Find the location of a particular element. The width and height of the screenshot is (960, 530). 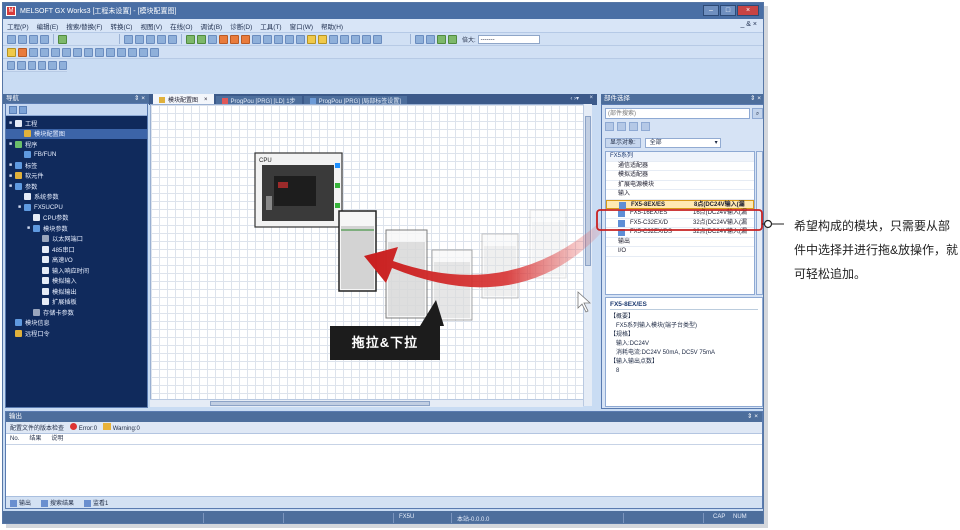

close-button: × is located at coordinates (748, 10).